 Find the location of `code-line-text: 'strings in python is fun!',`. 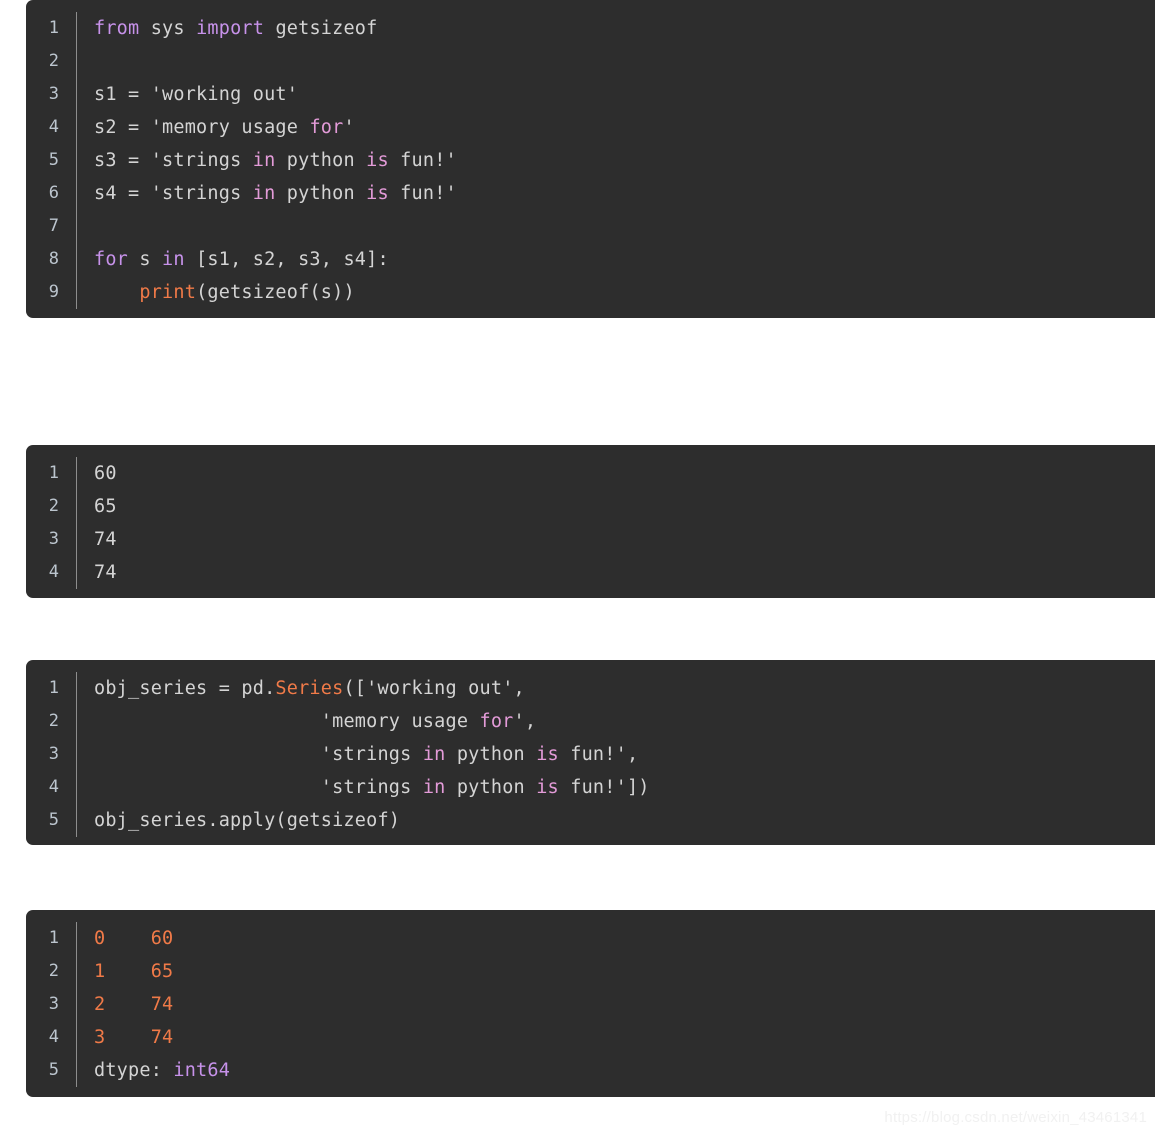

code-line-text: 'strings in python is fun!', is located at coordinates (624, 754).